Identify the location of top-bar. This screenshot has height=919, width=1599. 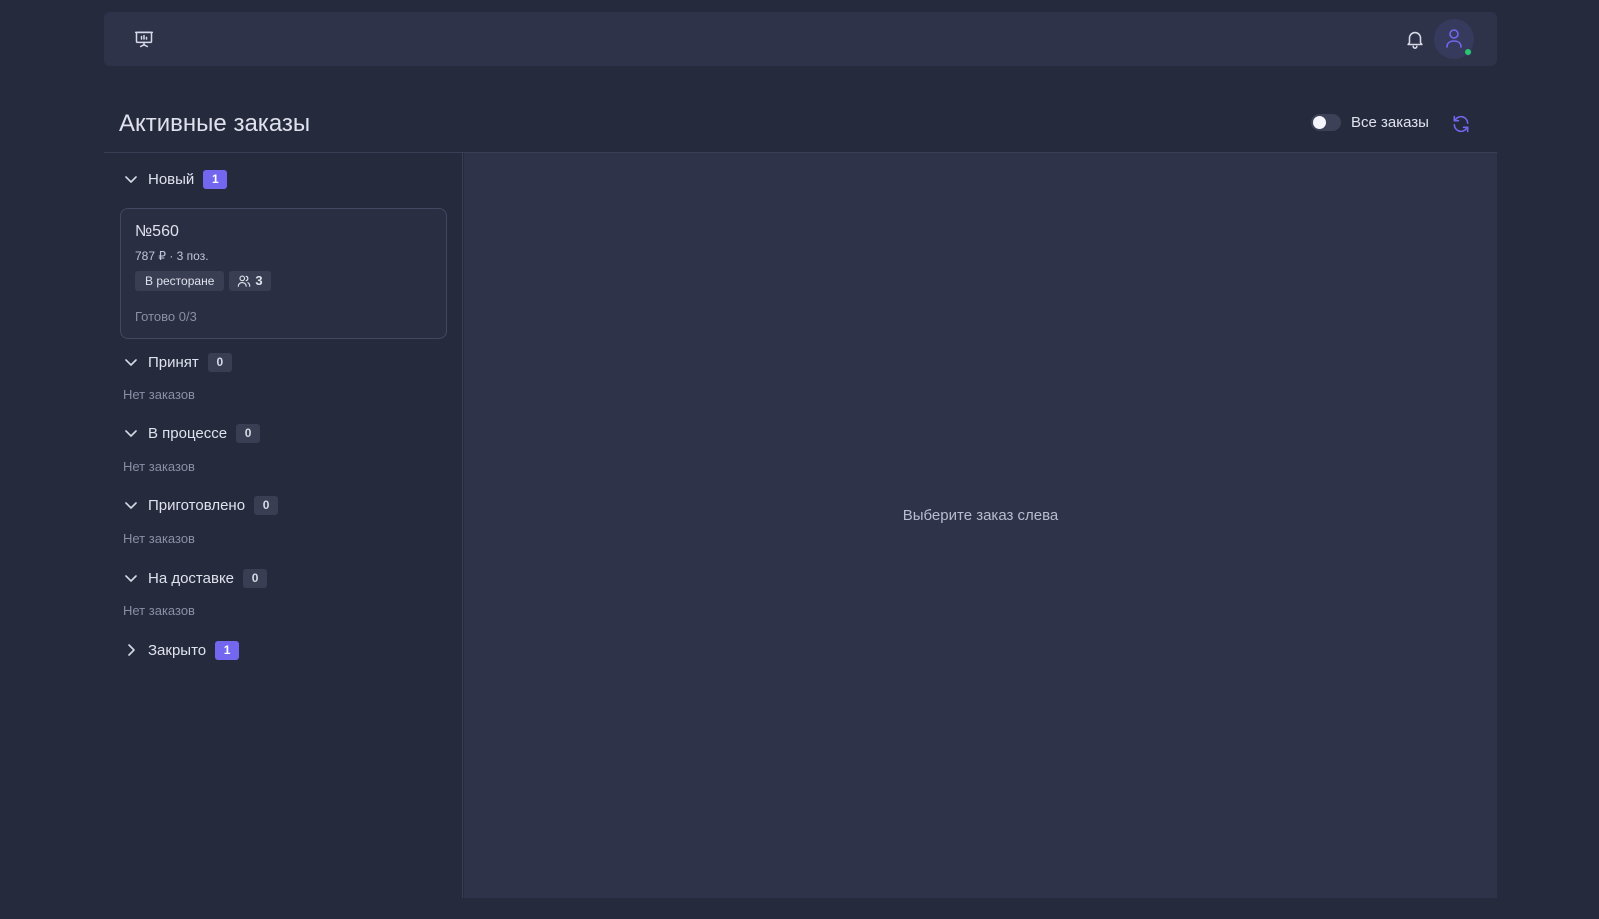
(800, 39).